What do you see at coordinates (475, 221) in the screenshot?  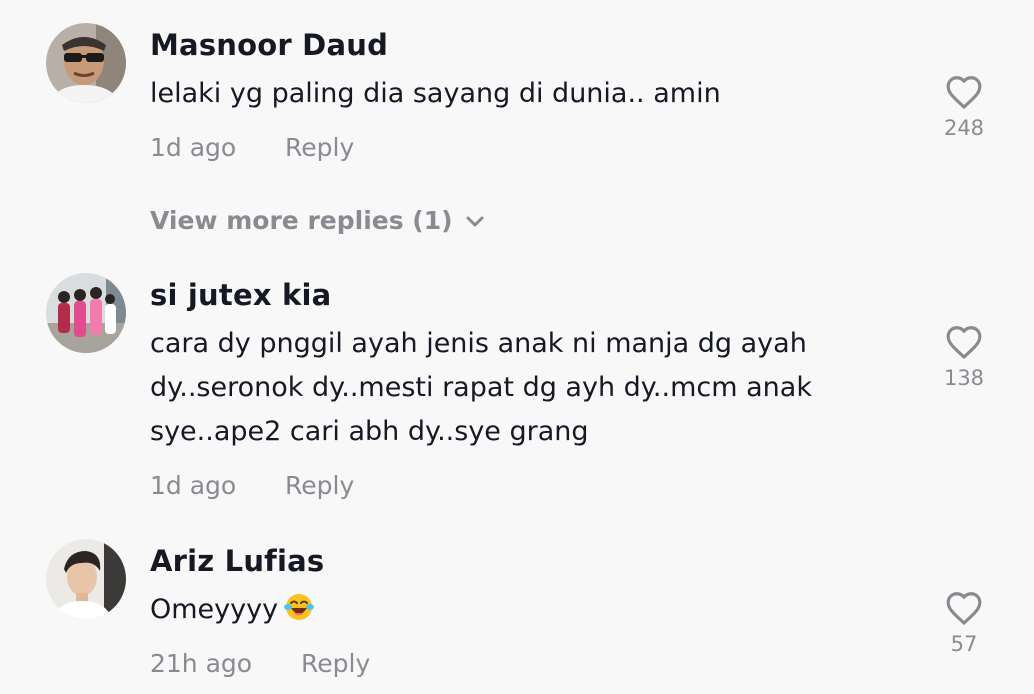 I see `chevron-down-icon` at bounding box center [475, 221].